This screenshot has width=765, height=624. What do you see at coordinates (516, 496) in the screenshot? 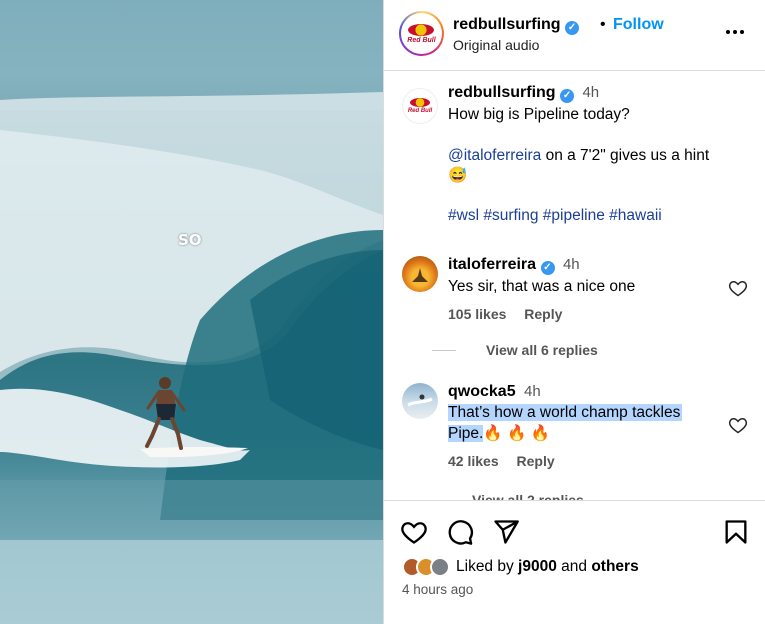
I see `view-replies: View all 2 replies` at bounding box center [516, 496].